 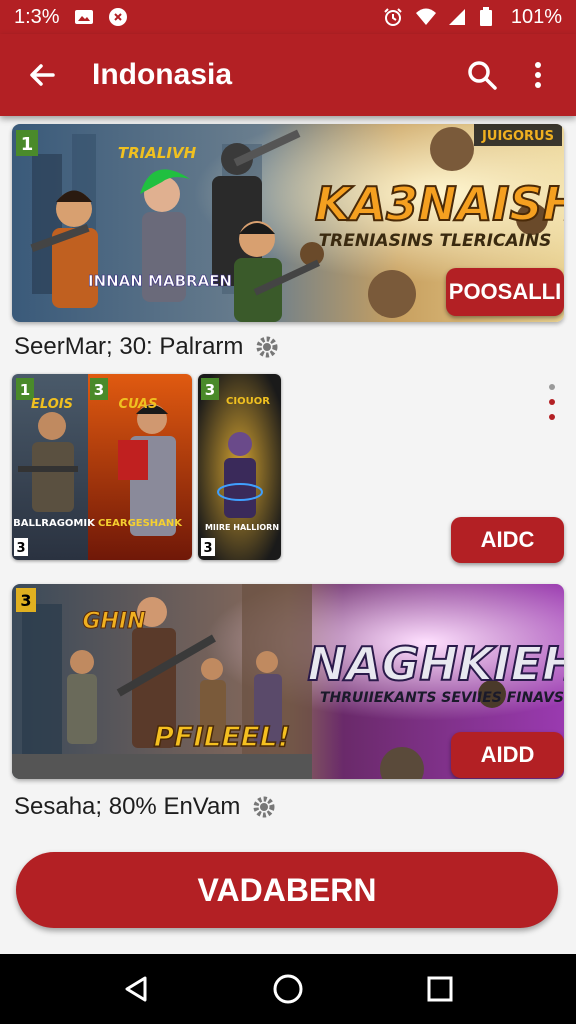 What do you see at coordinates (127, 806) in the screenshot?
I see `rating-text-2: Sesaha; 80% EnVam` at bounding box center [127, 806].